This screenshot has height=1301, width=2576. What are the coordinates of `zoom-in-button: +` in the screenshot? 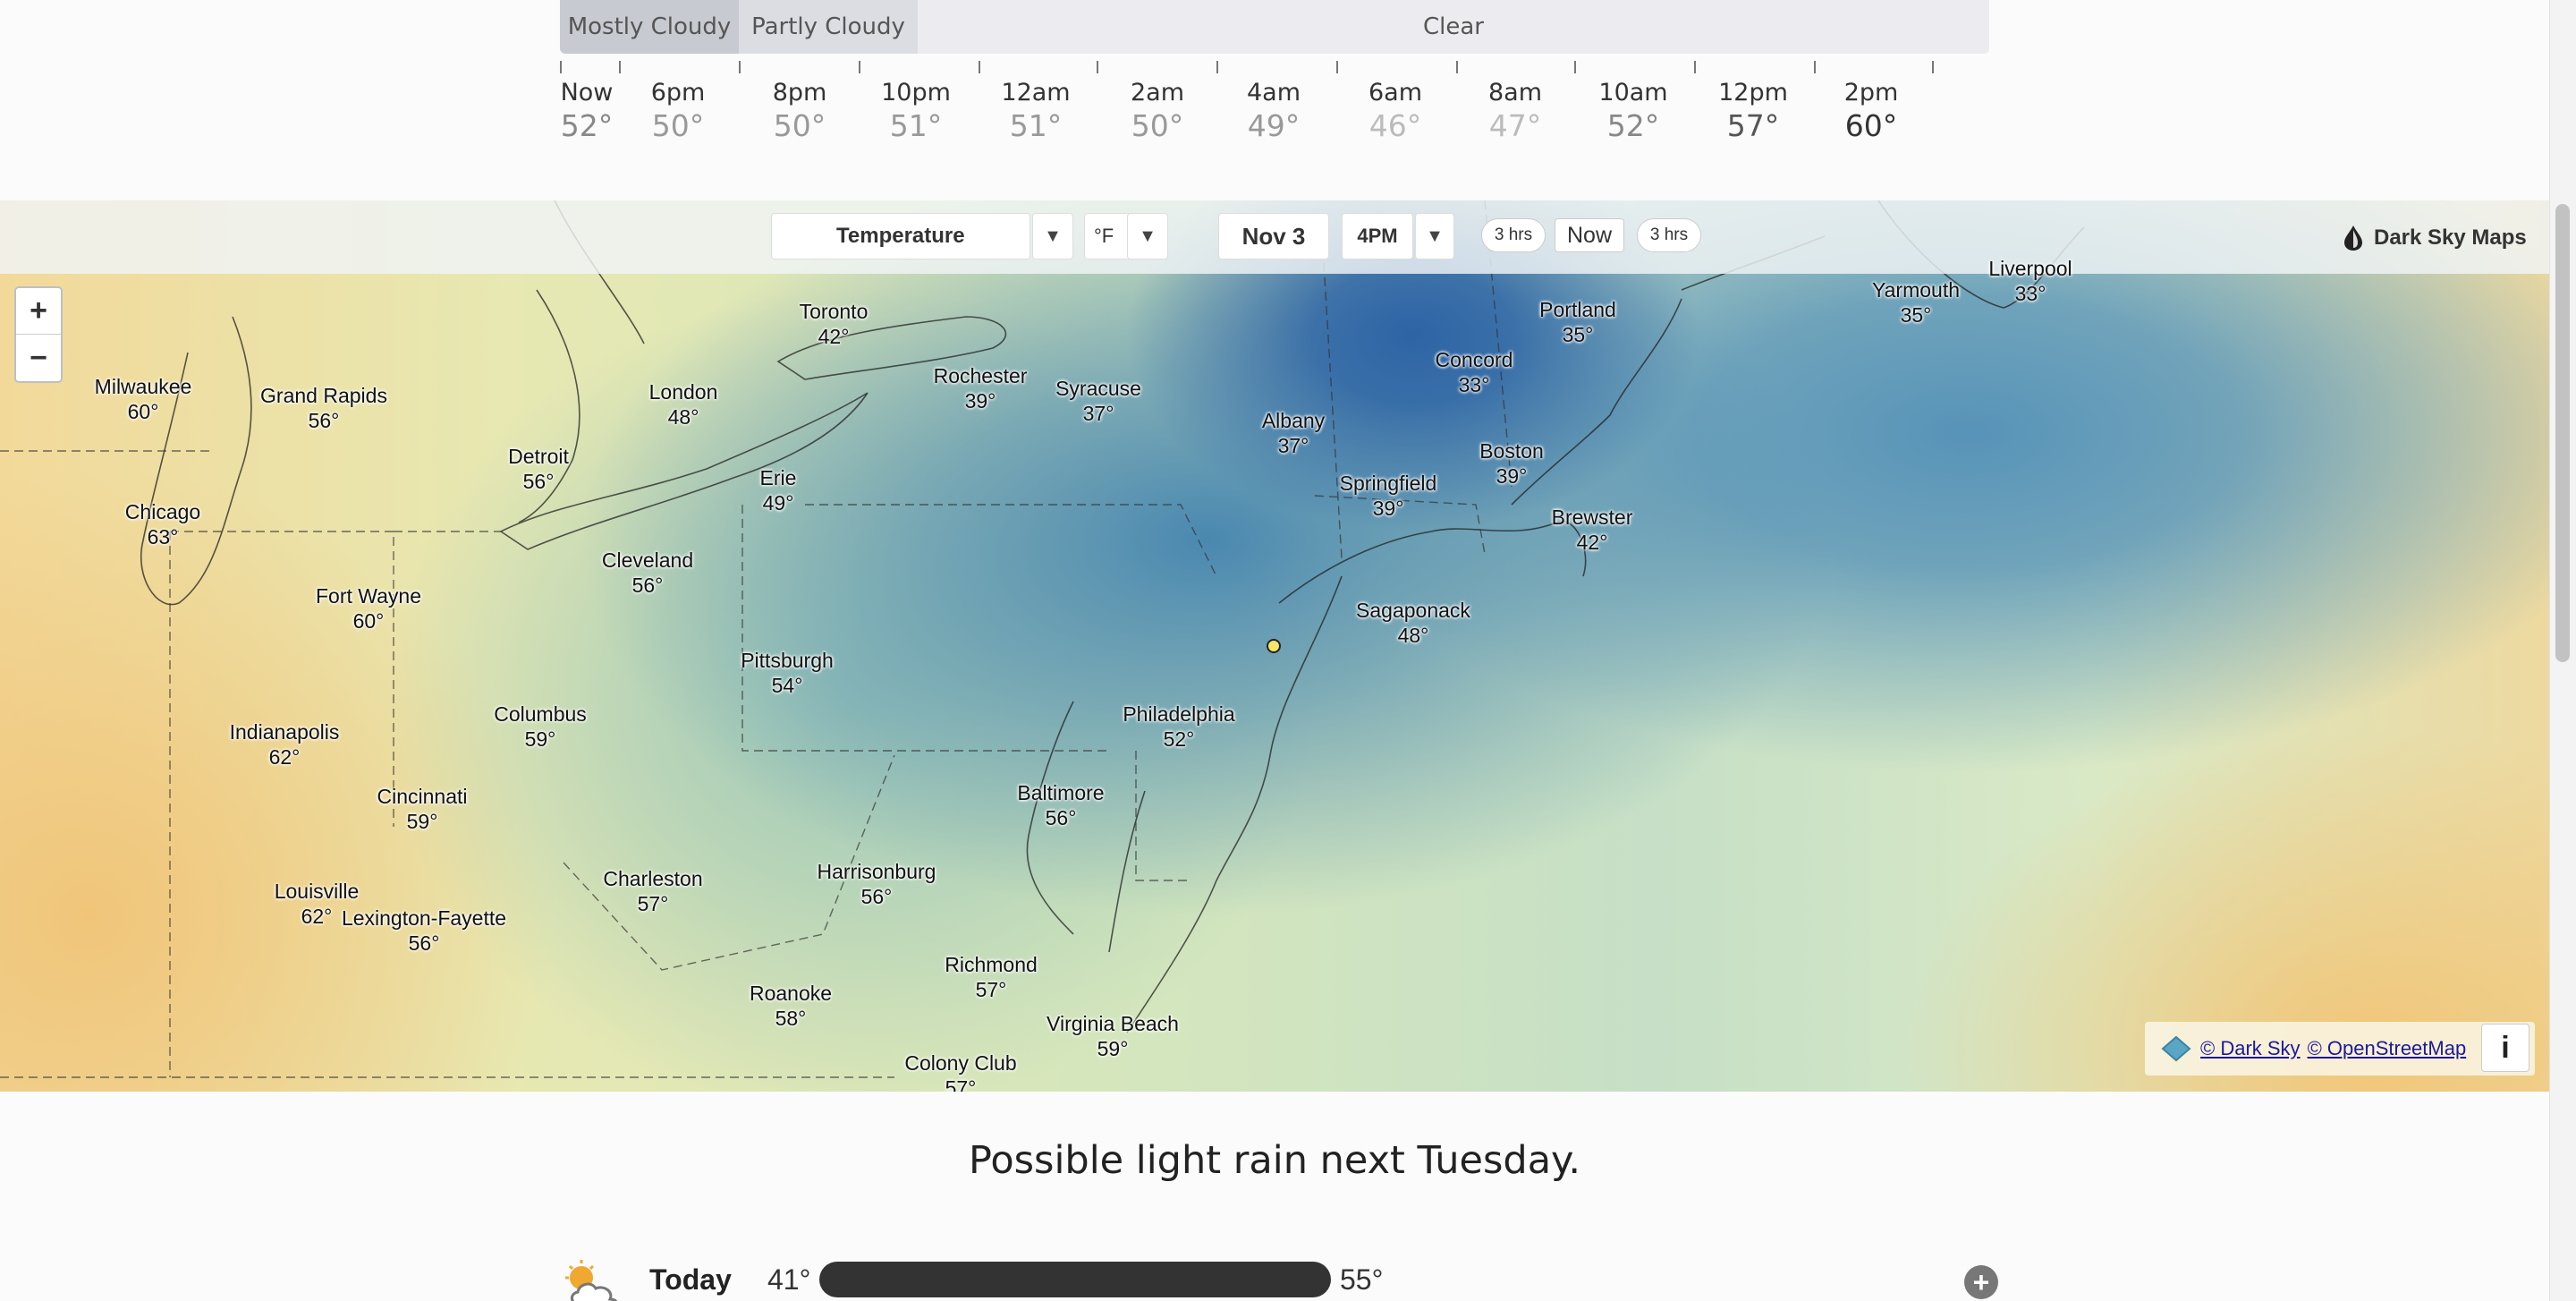 It's located at (38, 311).